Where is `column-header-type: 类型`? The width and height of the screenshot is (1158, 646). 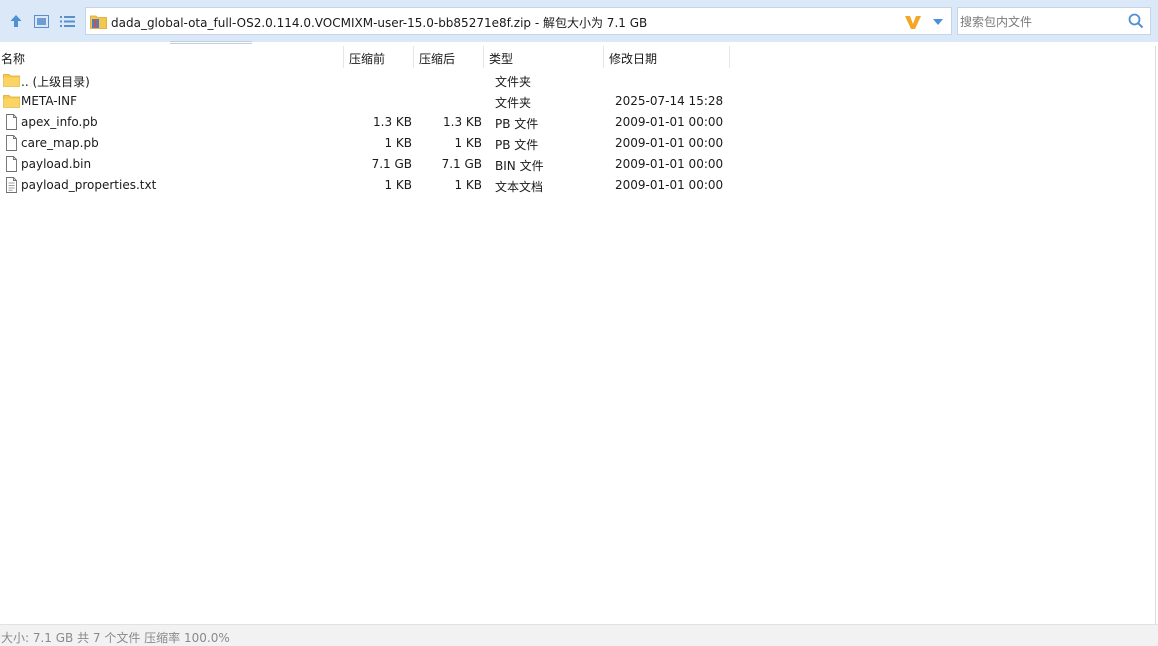 column-header-type: 类型 is located at coordinates (501, 58).